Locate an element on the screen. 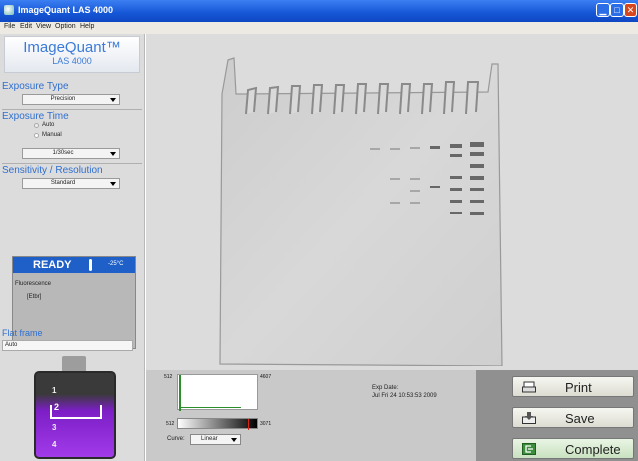  status-label: READY is located at coordinates (52, 265).